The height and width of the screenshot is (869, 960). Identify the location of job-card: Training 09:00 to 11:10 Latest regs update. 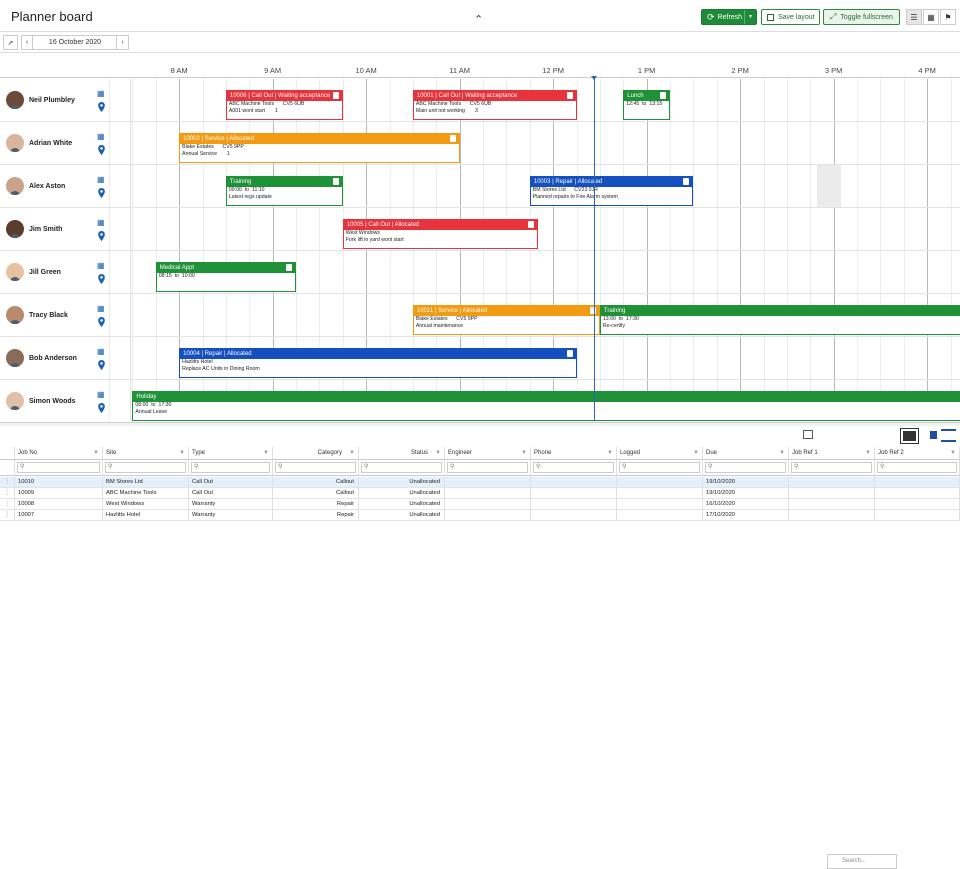
(284, 191).